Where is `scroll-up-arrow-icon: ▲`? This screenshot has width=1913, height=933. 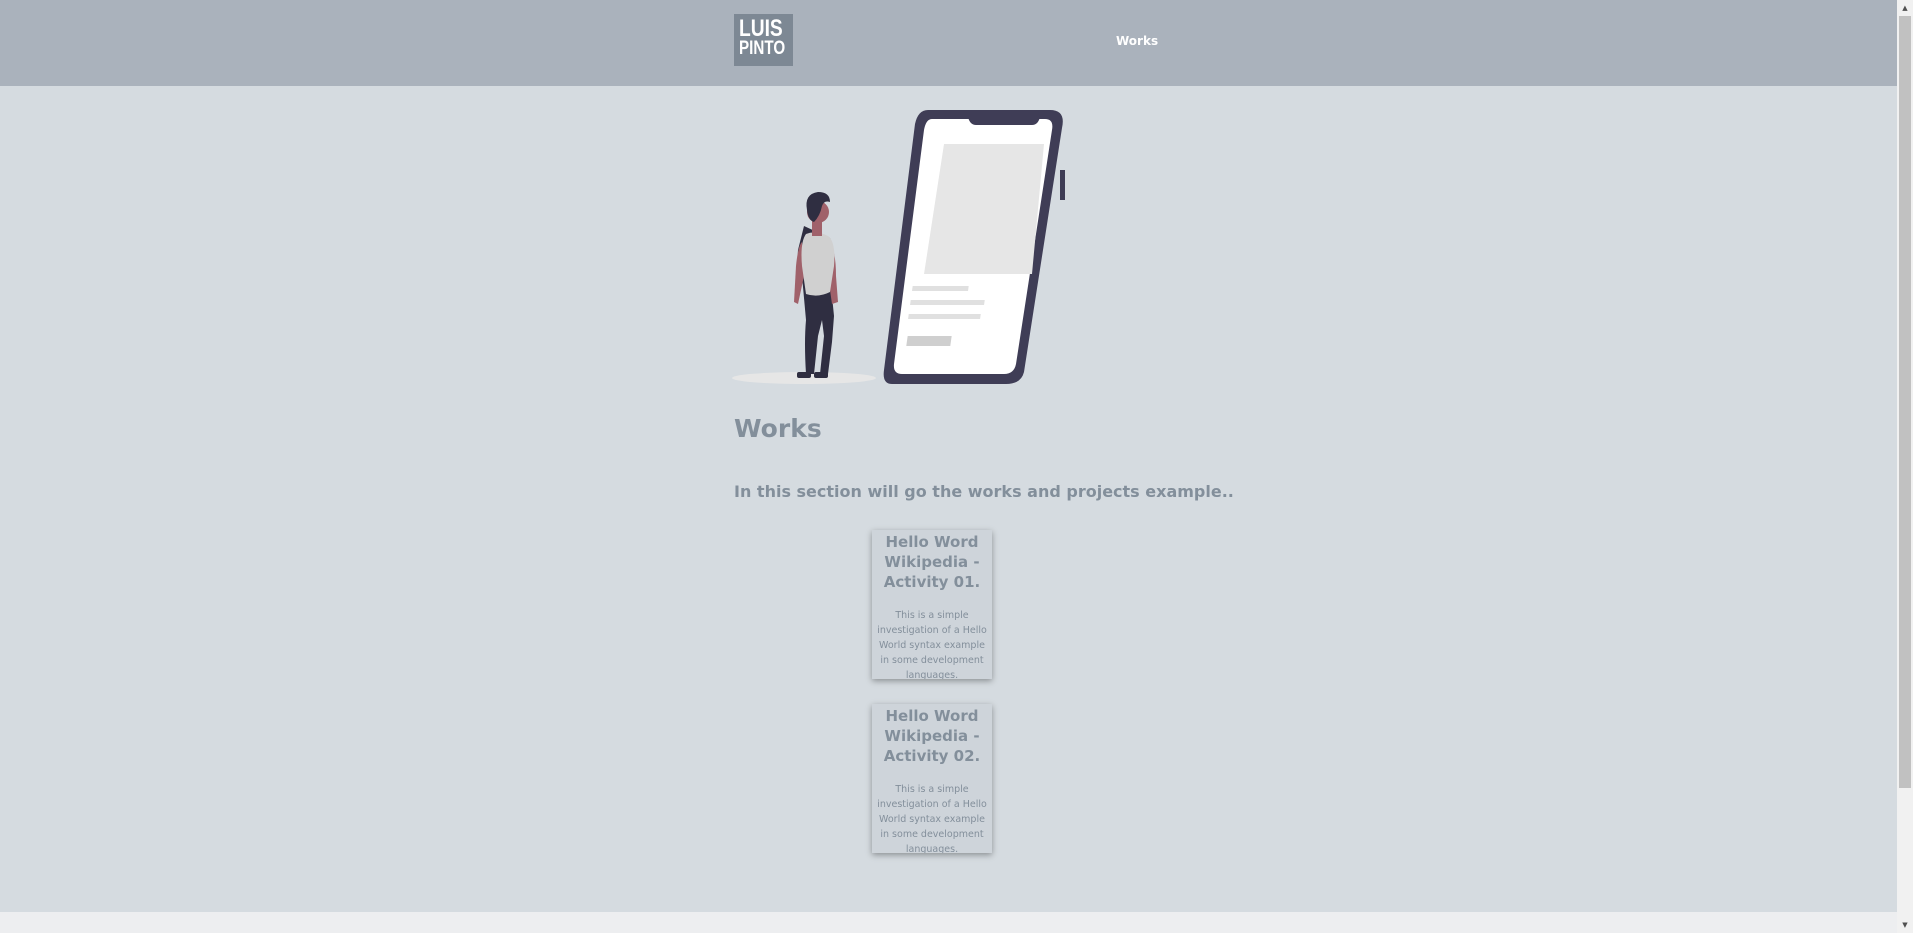
scroll-up-arrow-icon: ▲ is located at coordinates (1905, 8).